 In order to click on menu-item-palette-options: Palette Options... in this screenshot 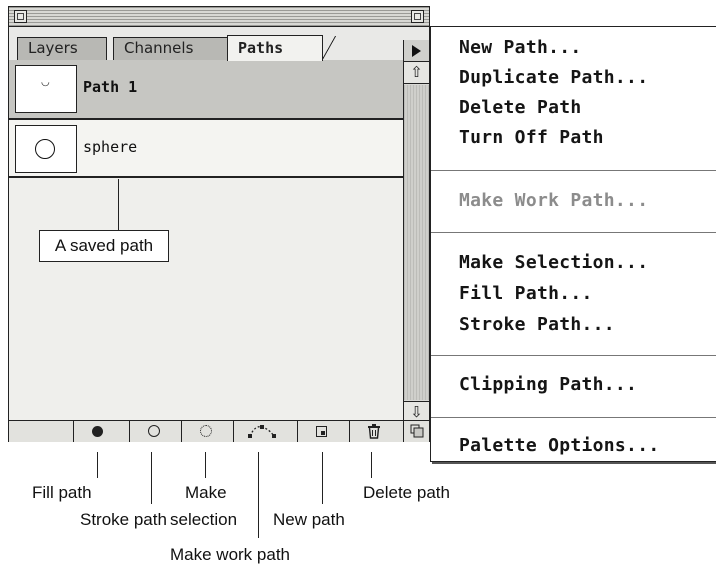, I will do `click(559, 446)`.